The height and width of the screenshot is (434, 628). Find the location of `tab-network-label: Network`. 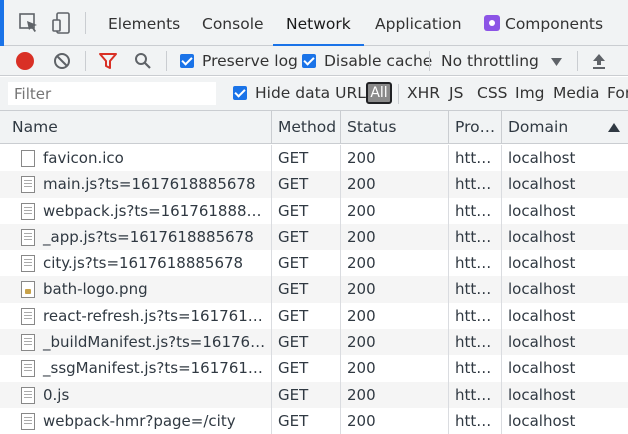

tab-network-label: Network is located at coordinates (318, 24).